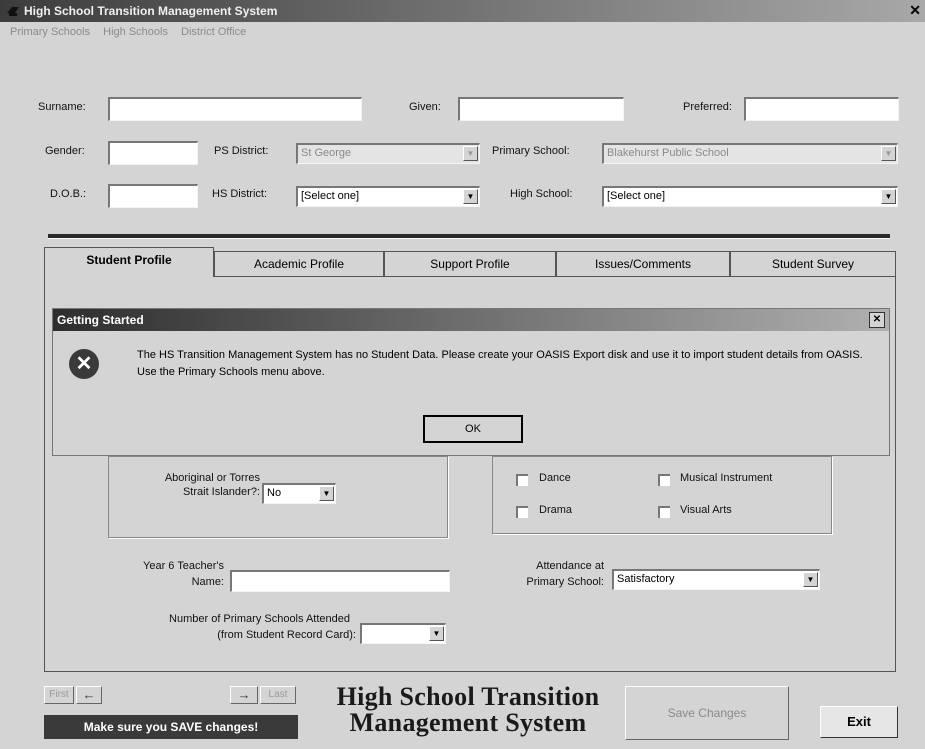 The image size is (925, 749). Describe the element at coordinates (750, 153) in the screenshot. I see `primary-school-select: Blakehurst Public School ▼` at that location.